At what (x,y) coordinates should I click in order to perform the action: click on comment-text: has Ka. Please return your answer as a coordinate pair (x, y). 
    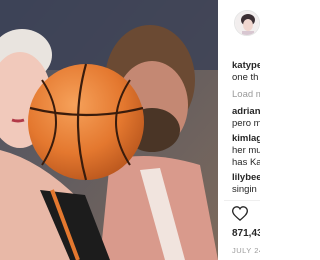
    Looking at the image, I should click on (246, 162).